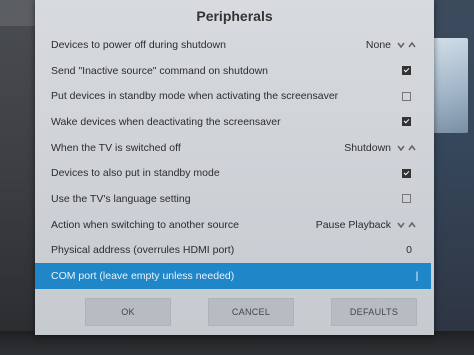 The height and width of the screenshot is (355, 474). Describe the element at coordinates (116, 147) in the screenshot. I see `setting-label: When the TV is switched off` at that location.